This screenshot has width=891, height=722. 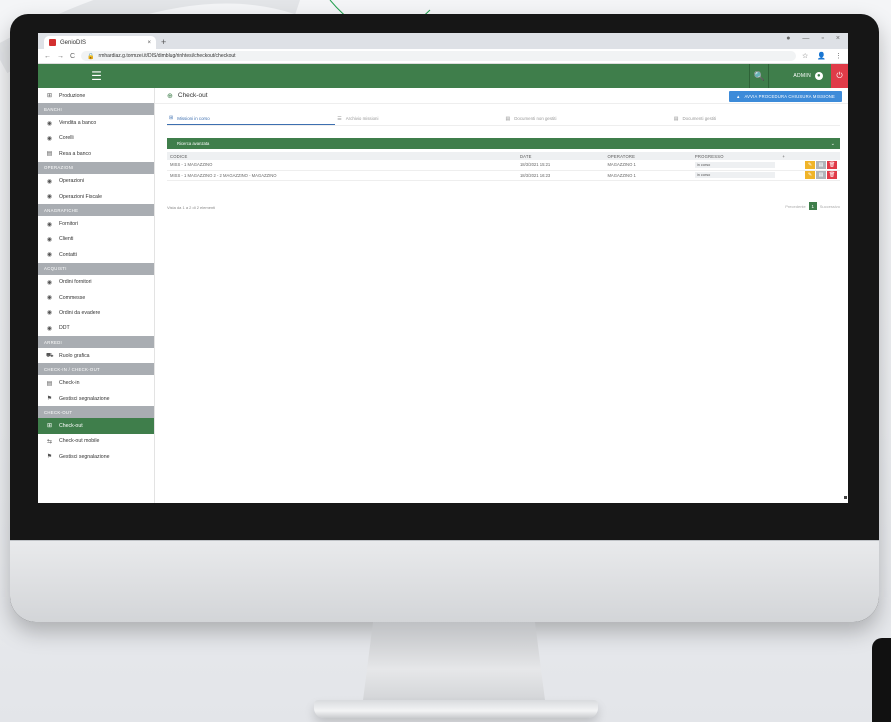 I want to click on tab-archivio-missioni: ☰ Archivio missioni, so click(x=419, y=118).